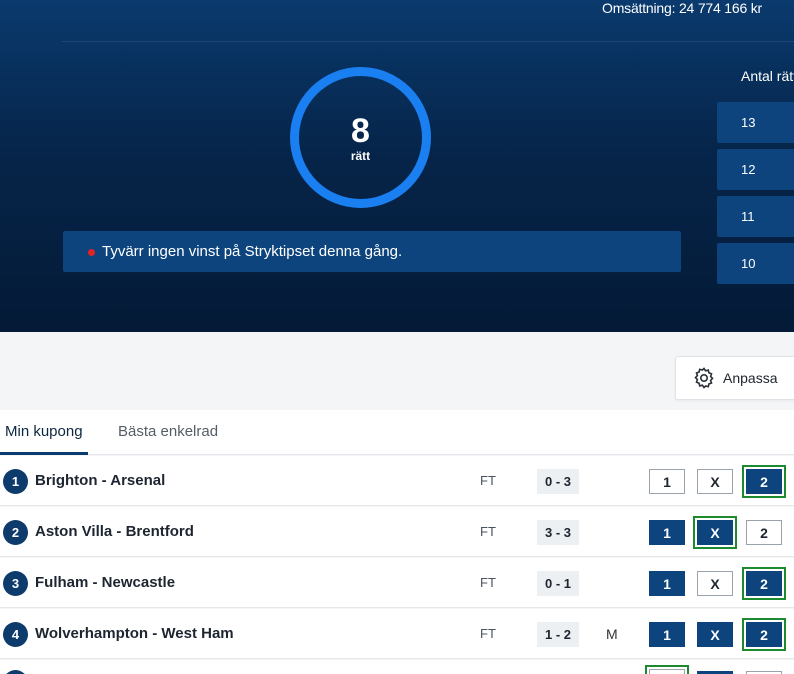  Describe the element at coordinates (397, 532) in the screenshot. I see `match-row: 2 Aston Villa - Brentford FT 3 - 3 1 X 2` at that location.